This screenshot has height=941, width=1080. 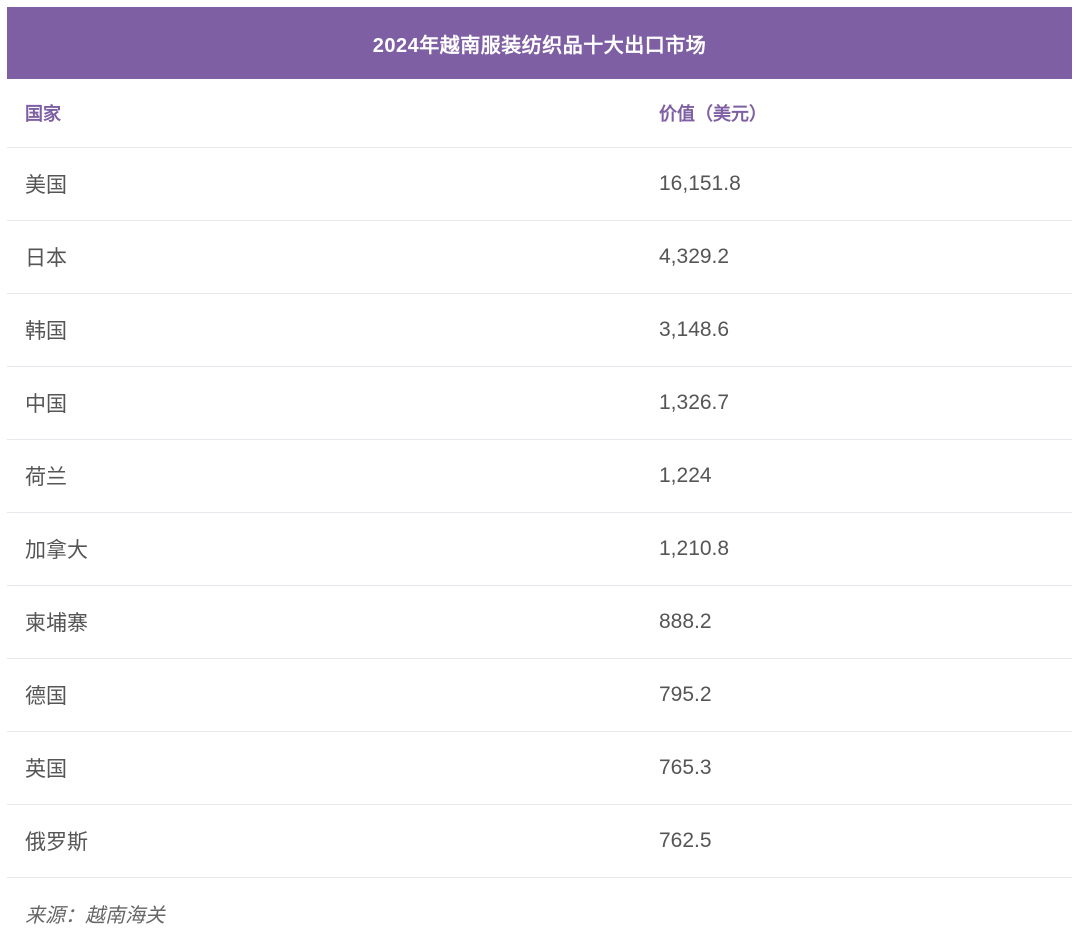 I want to click on table-row: 美国 16,151.8, so click(x=539, y=184).